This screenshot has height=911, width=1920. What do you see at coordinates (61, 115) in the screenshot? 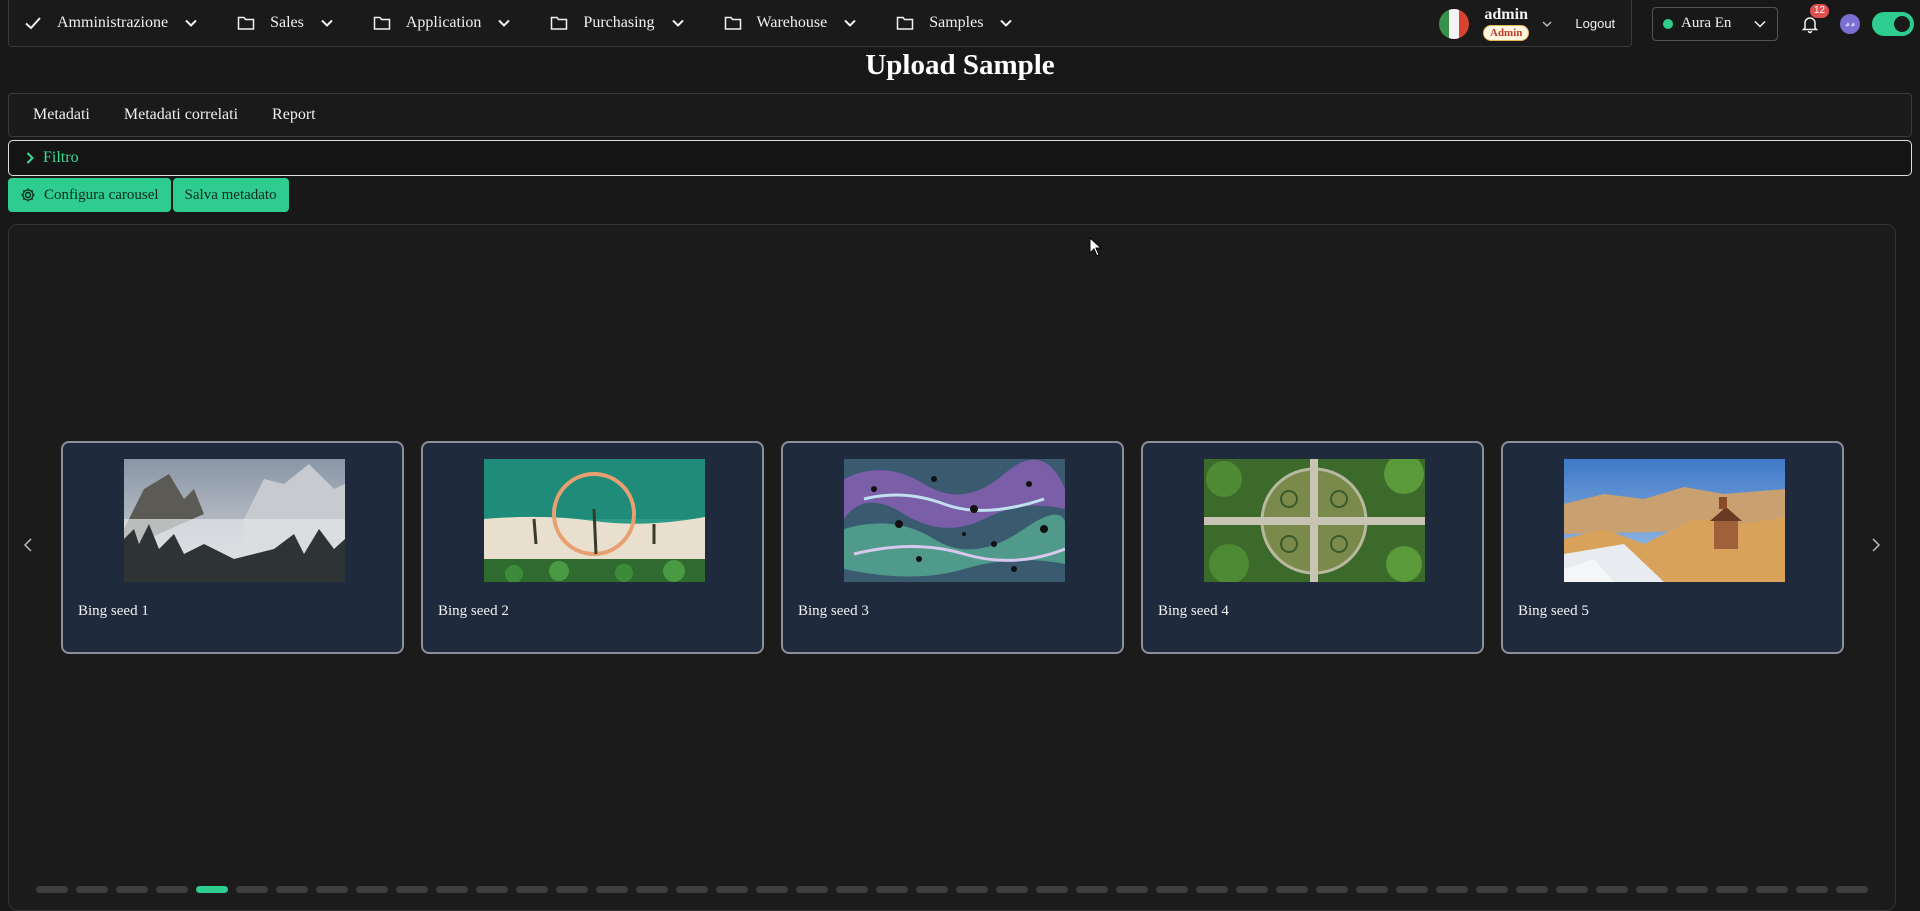
I see `tab-metadati: Metadati` at bounding box center [61, 115].